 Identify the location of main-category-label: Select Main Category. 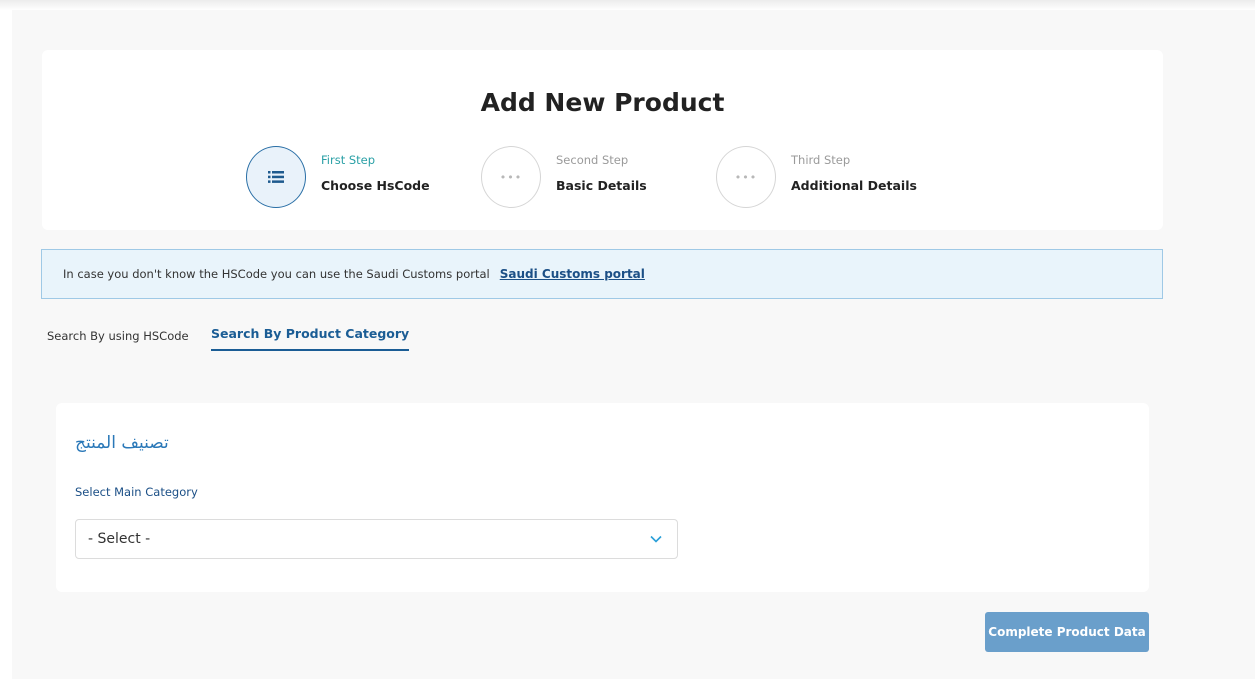
(136, 492).